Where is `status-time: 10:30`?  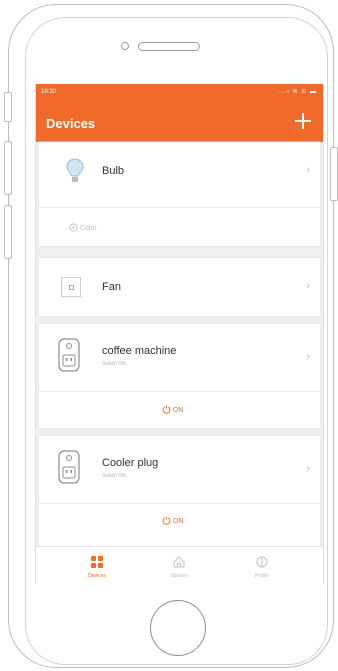
status-time: 10:30 is located at coordinates (49, 92).